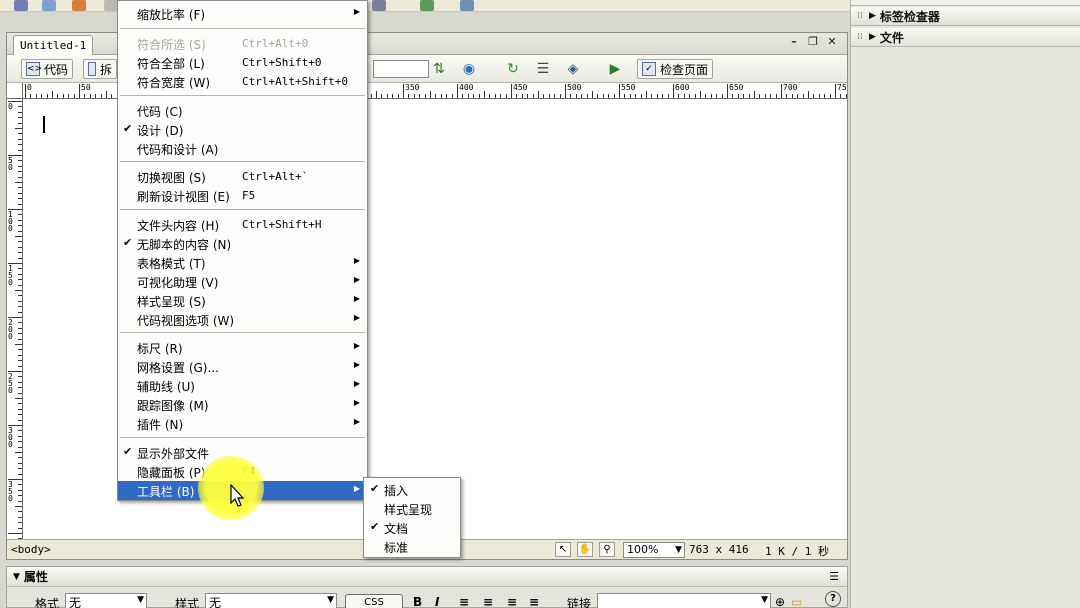  What do you see at coordinates (111, 5) in the screenshot?
I see `layout-icon` at bounding box center [111, 5].